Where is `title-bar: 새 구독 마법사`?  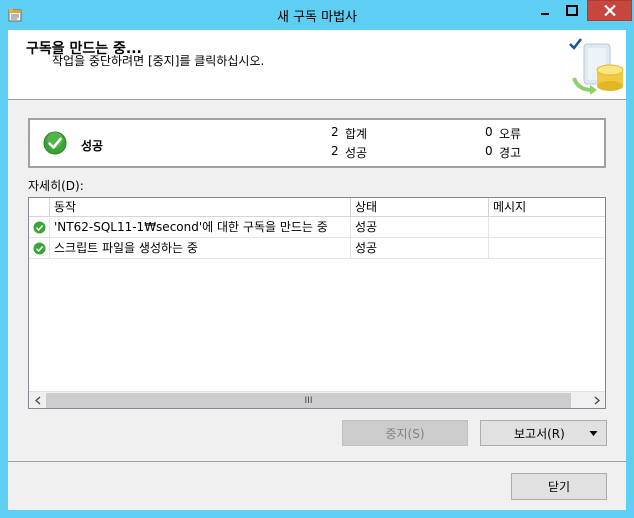 title-bar: 새 구독 마법사 is located at coordinates (317, 15).